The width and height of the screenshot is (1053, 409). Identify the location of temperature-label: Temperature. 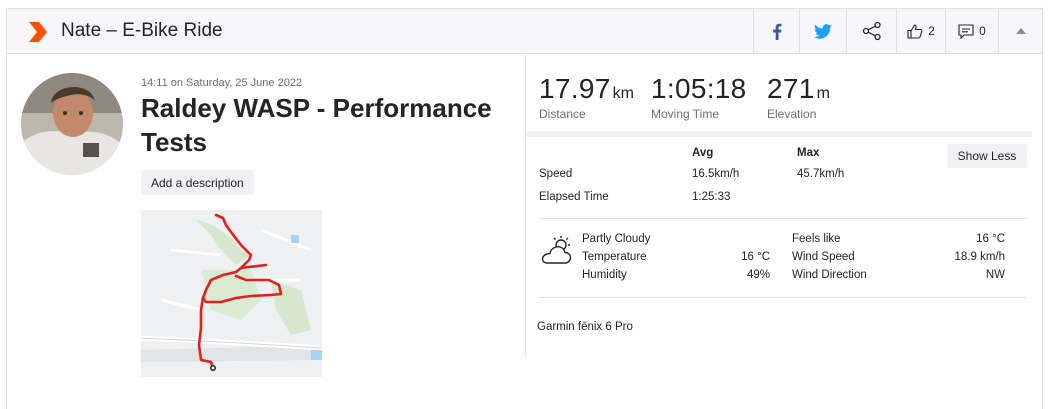
(614, 257).